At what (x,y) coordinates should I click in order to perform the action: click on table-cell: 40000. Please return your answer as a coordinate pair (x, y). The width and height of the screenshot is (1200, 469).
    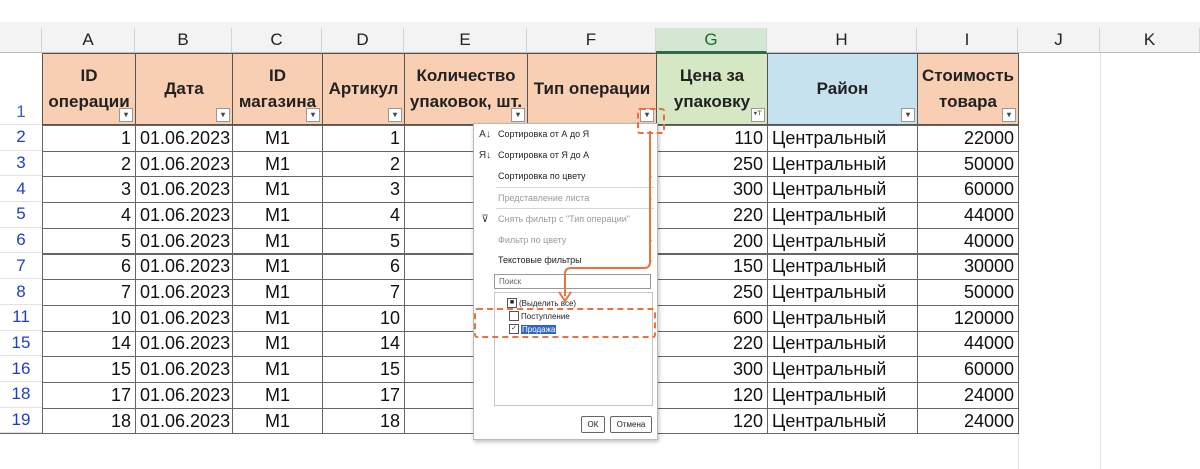
    Looking at the image, I should click on (968, 241).